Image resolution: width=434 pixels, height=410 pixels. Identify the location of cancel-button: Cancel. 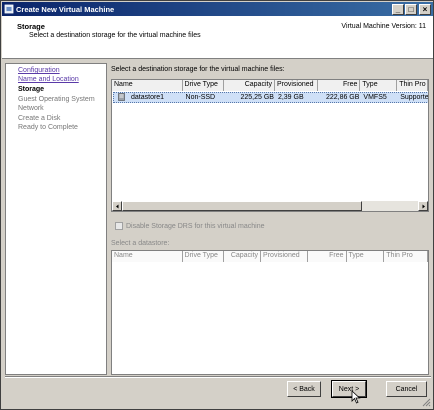
(406, 389).